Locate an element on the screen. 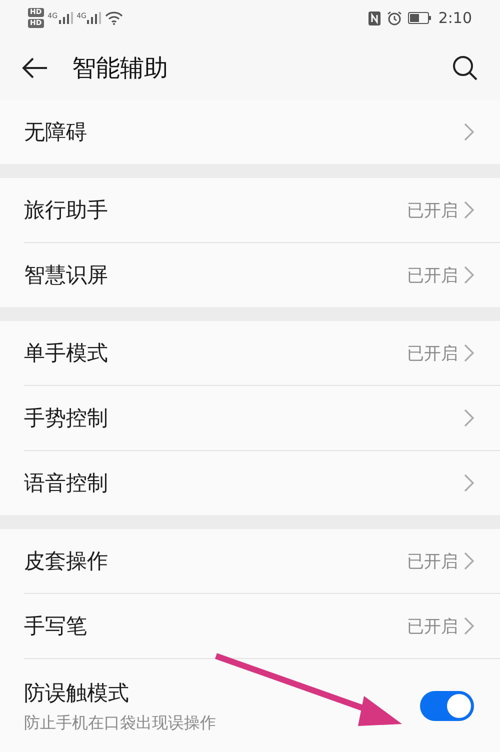 This screenshot has width=500, height=752. row-label: 单手模式 is located at coordinates (66, 353).